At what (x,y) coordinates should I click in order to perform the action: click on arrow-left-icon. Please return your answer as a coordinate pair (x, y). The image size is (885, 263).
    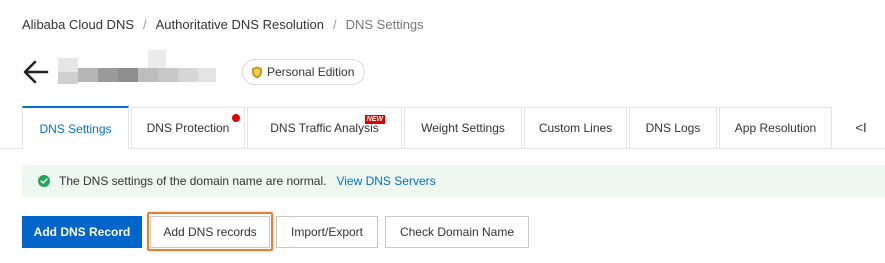
    Looking at the image, I should click on (36, 72).